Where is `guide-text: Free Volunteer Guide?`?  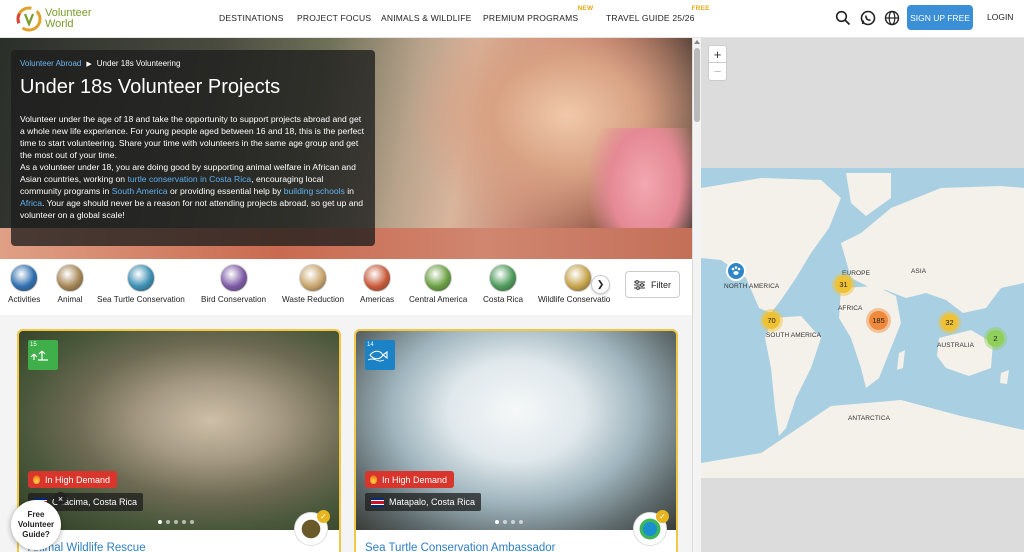 guide-text: Free Volunteer Guide? is located at coordinates (36, 525).